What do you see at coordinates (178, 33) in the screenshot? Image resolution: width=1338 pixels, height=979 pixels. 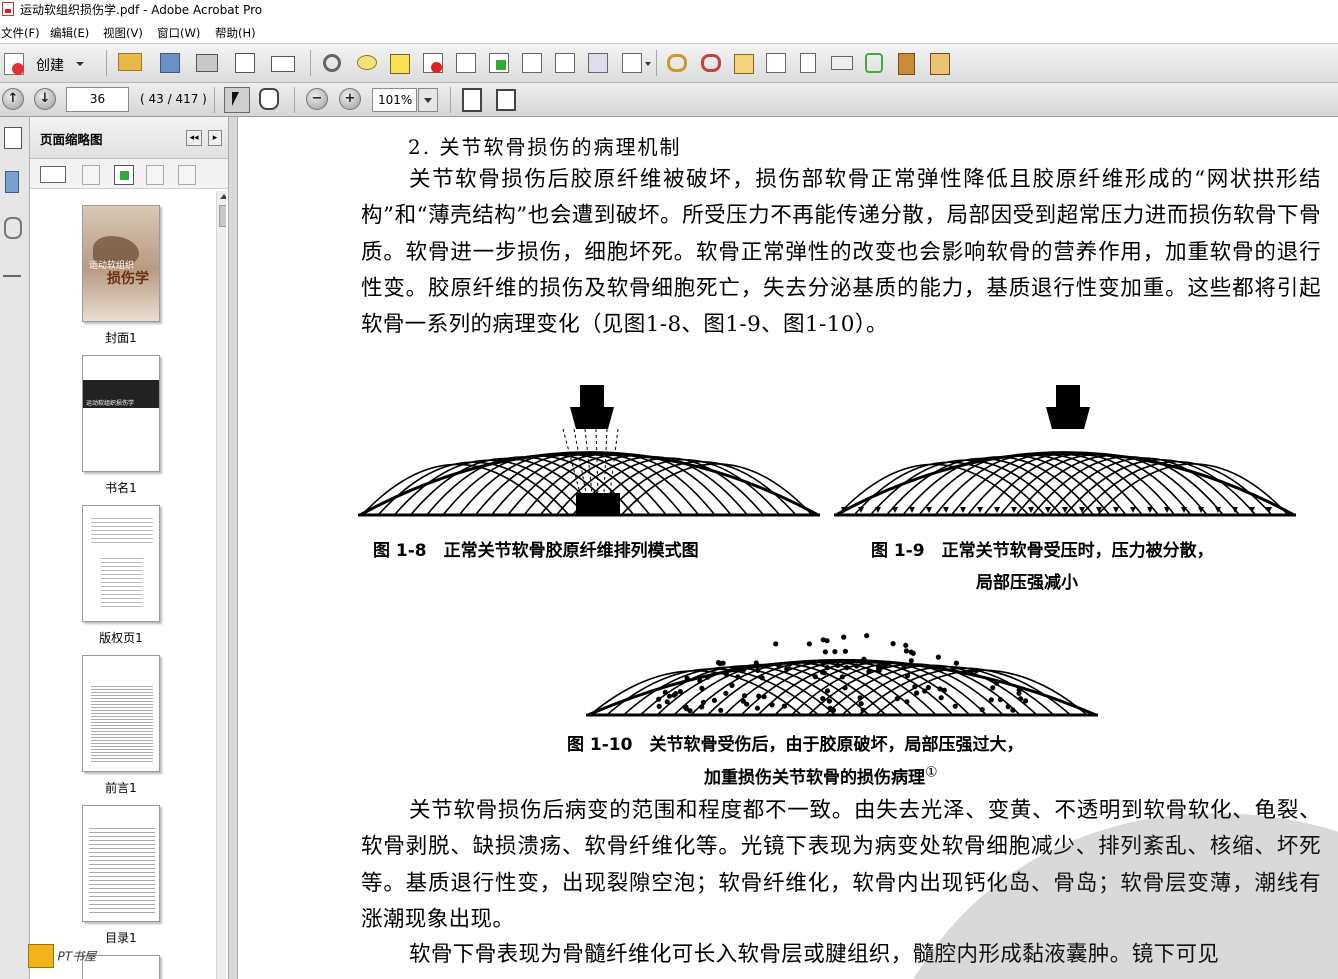 I see `menu-window: 窗口(W)` at bounding box center [178, 33].